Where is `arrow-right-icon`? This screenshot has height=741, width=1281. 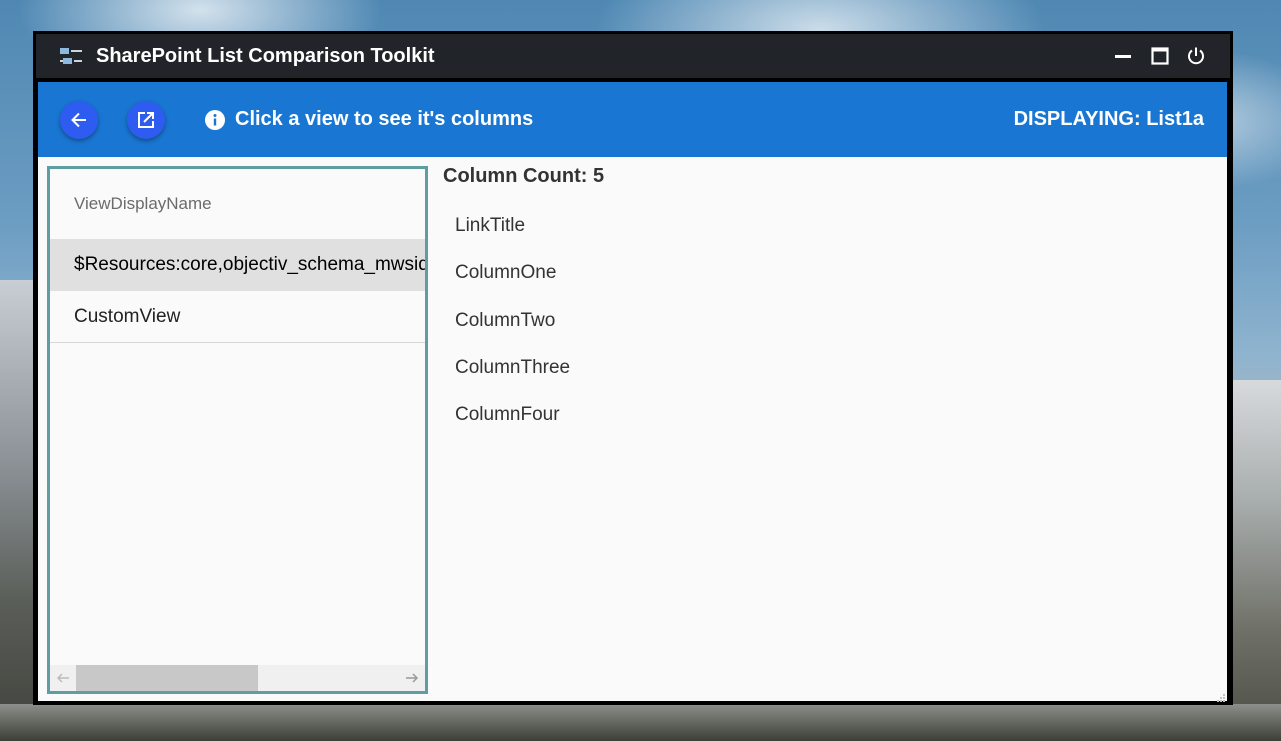 arrow-right-icon is located at coordinates (412, 678).